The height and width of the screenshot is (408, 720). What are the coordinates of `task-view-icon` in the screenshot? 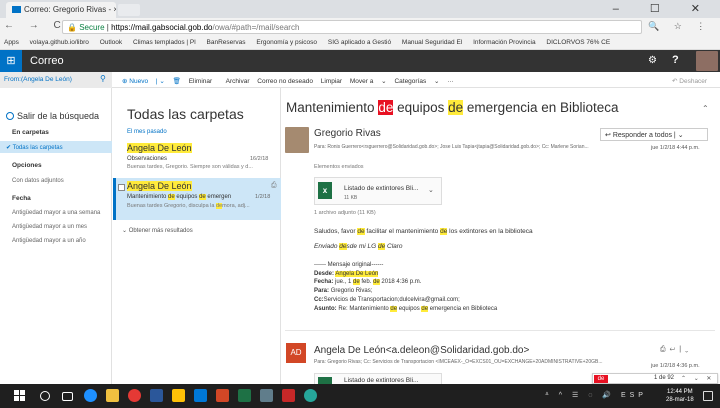 It's located at (67, 396).